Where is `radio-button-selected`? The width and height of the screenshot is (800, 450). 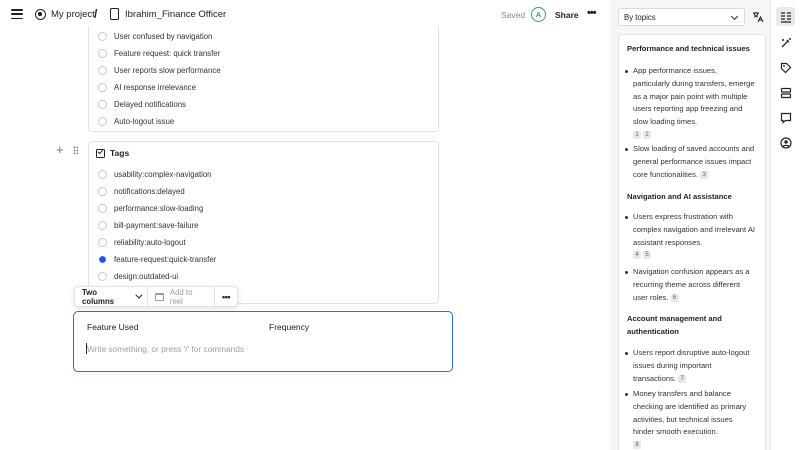
radio-button-selected is located at coordinates (102, 259).